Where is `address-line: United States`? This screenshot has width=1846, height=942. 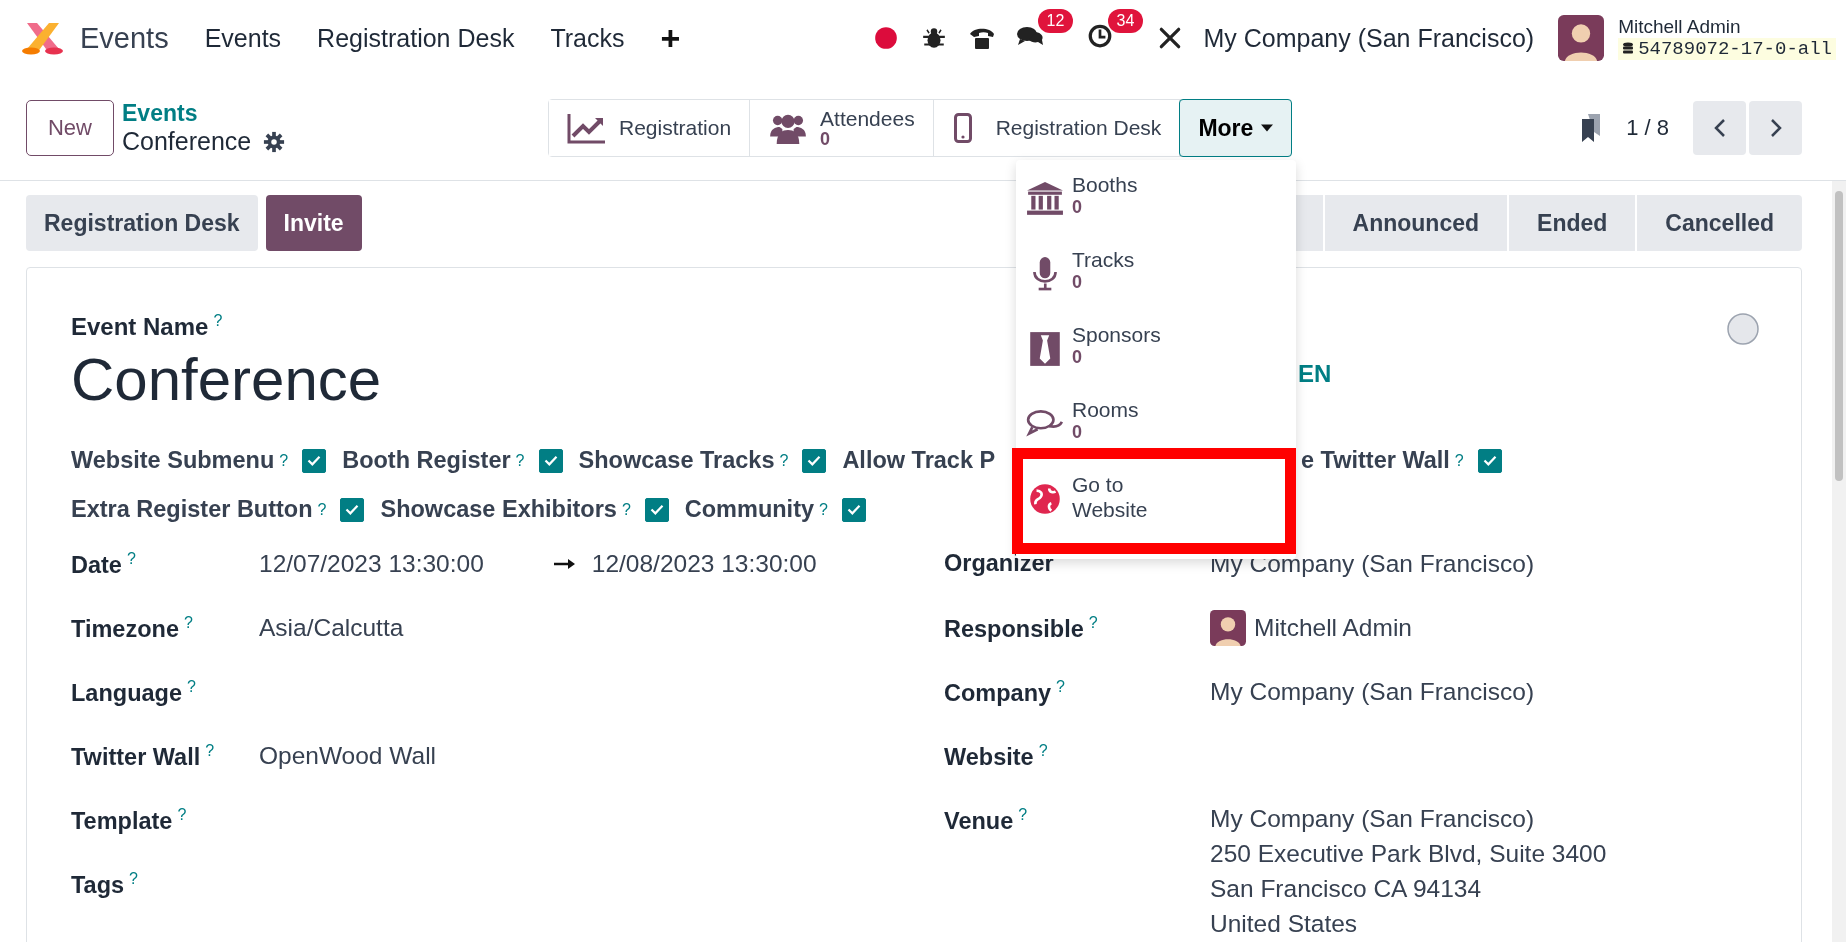 address-line: United States is located at coordinates (1284, 924).